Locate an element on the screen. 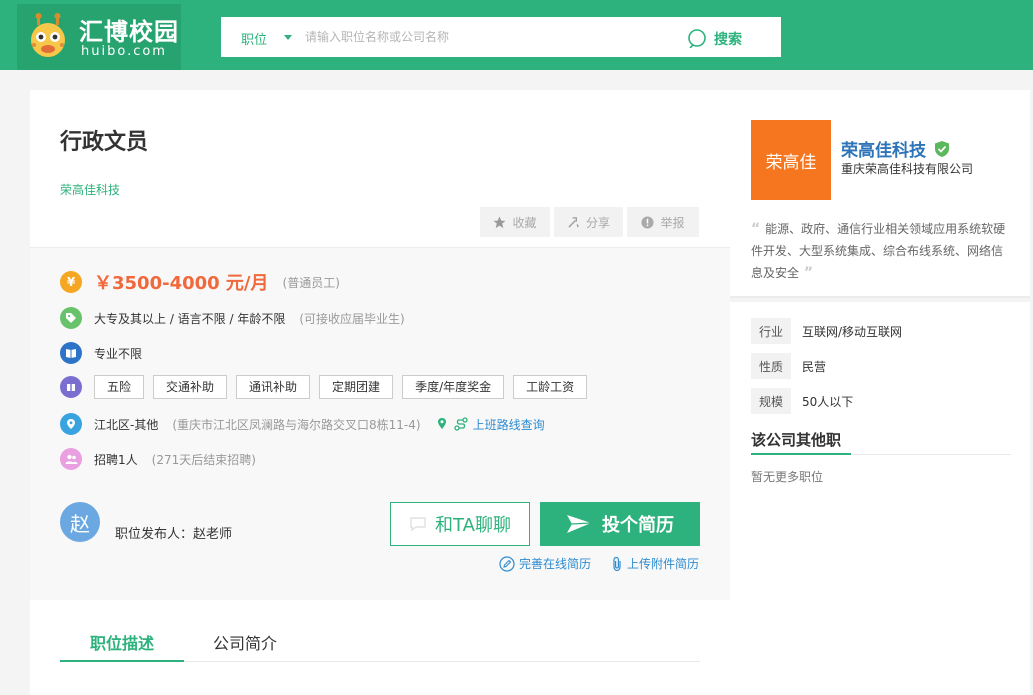 This screenshot has width=1033, height=695. open-quote-icon: “ is located at coordinates (758, 229).